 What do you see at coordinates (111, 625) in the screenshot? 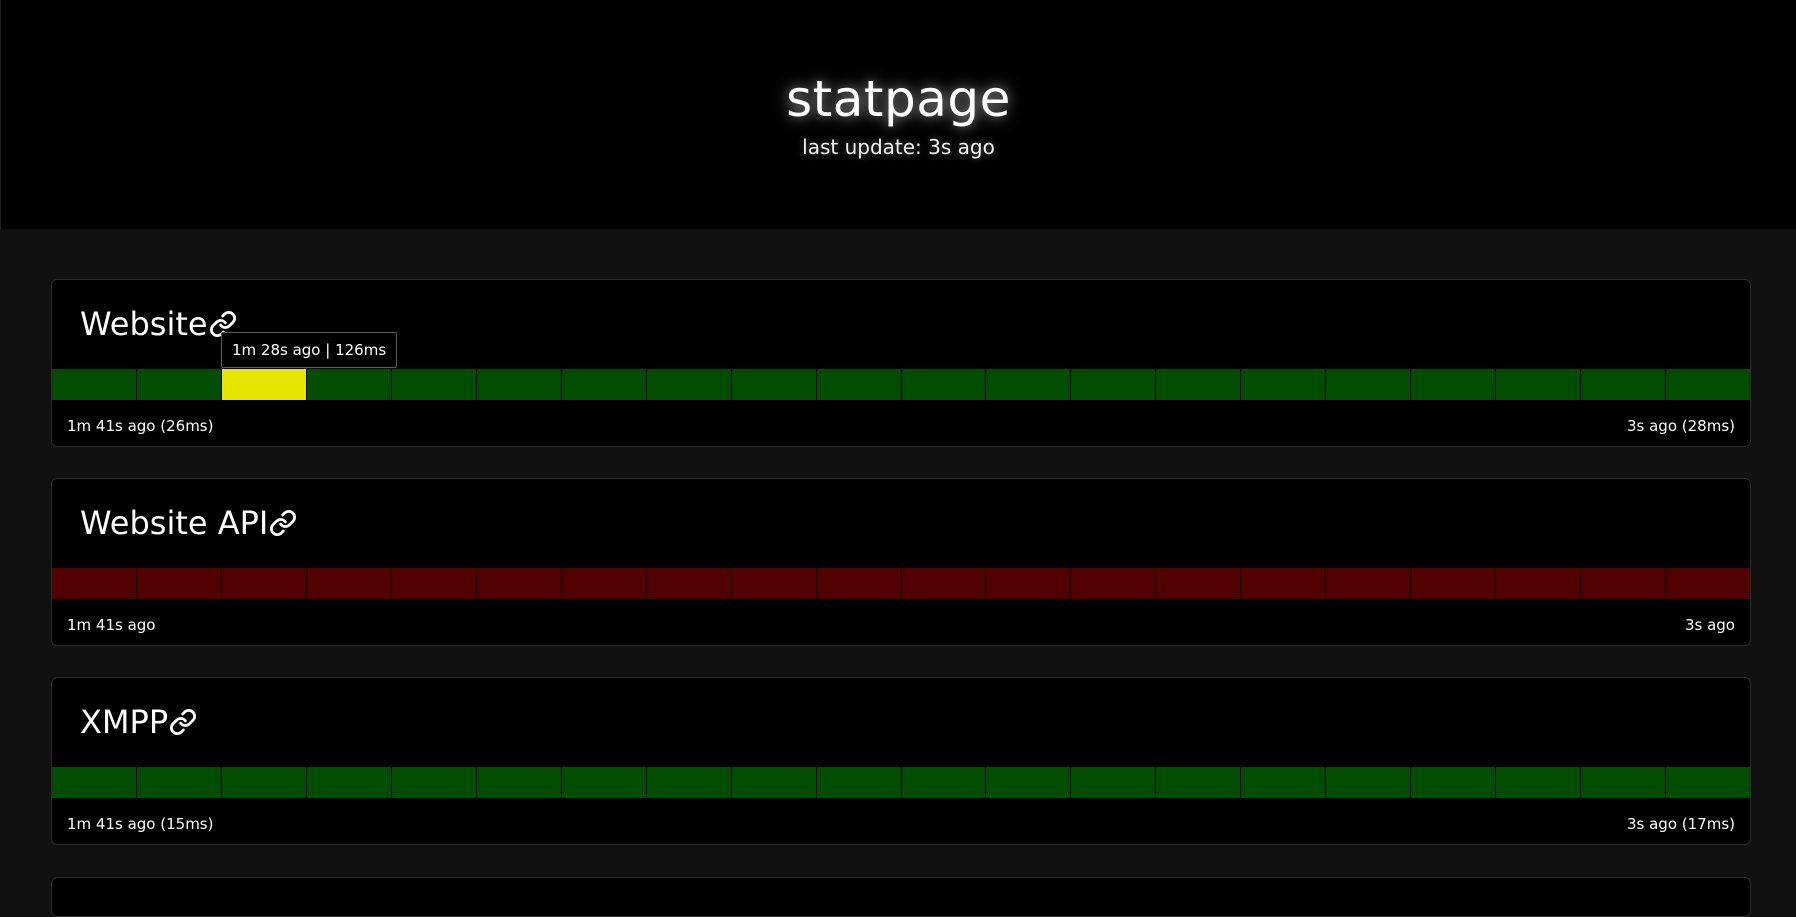
I see `oldest-check-text: 1m 41s ago` at bounding box center [111, 625].